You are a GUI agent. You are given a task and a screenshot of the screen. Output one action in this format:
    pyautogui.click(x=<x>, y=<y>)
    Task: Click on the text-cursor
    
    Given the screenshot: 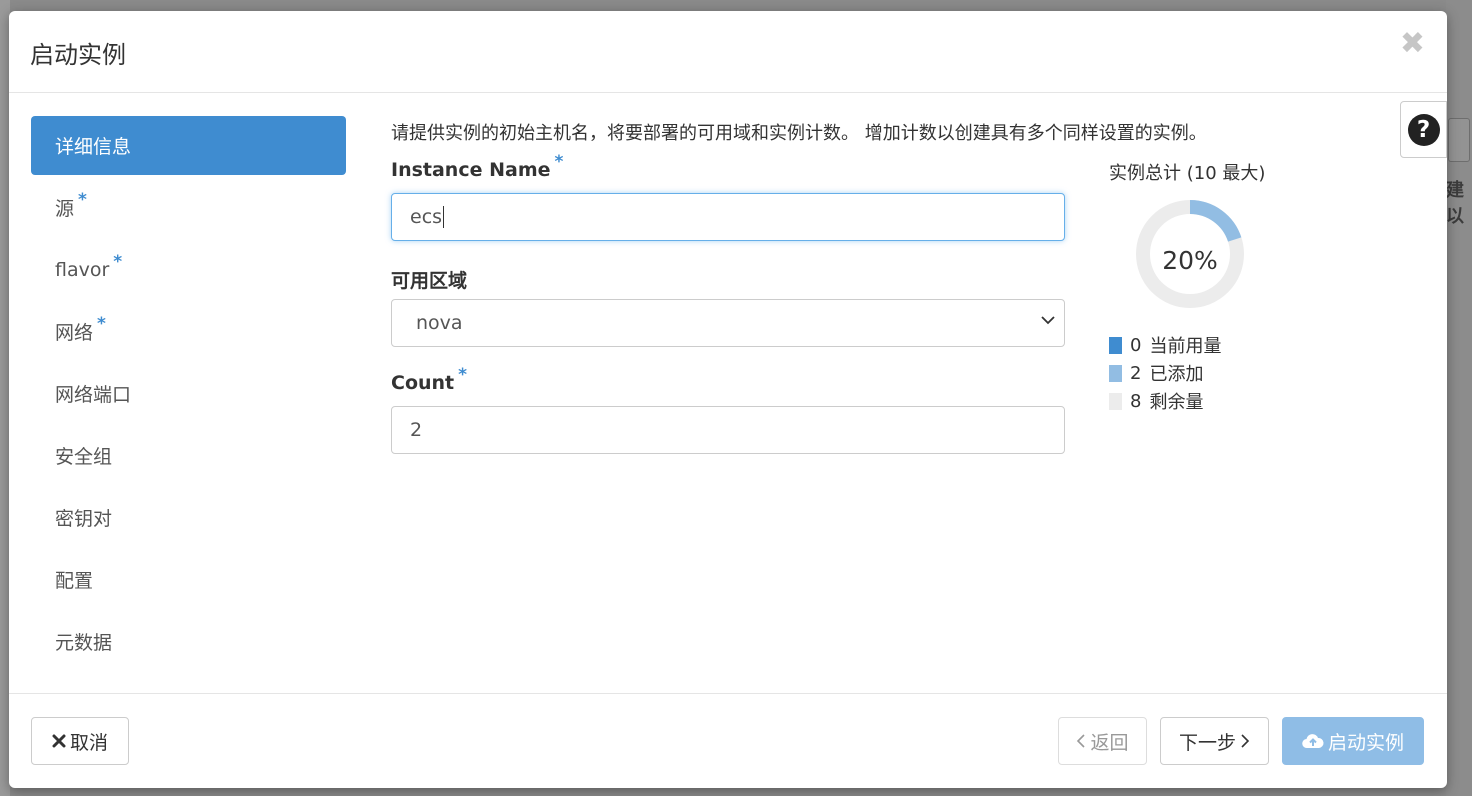 What is the action you would take?
    pyautogui.click(x=444, y=217)
    